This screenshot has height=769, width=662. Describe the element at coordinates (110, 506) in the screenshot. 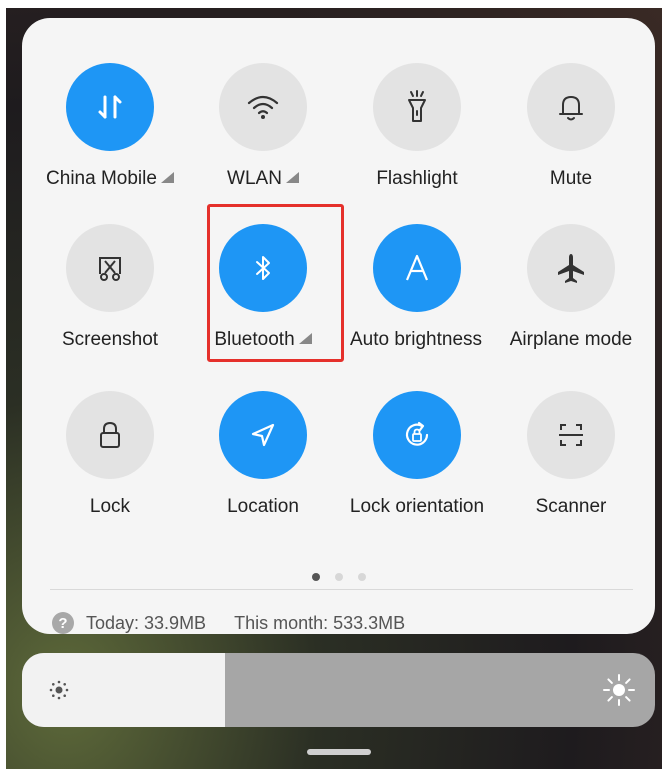

I see `tile-label: Lock` at that location.